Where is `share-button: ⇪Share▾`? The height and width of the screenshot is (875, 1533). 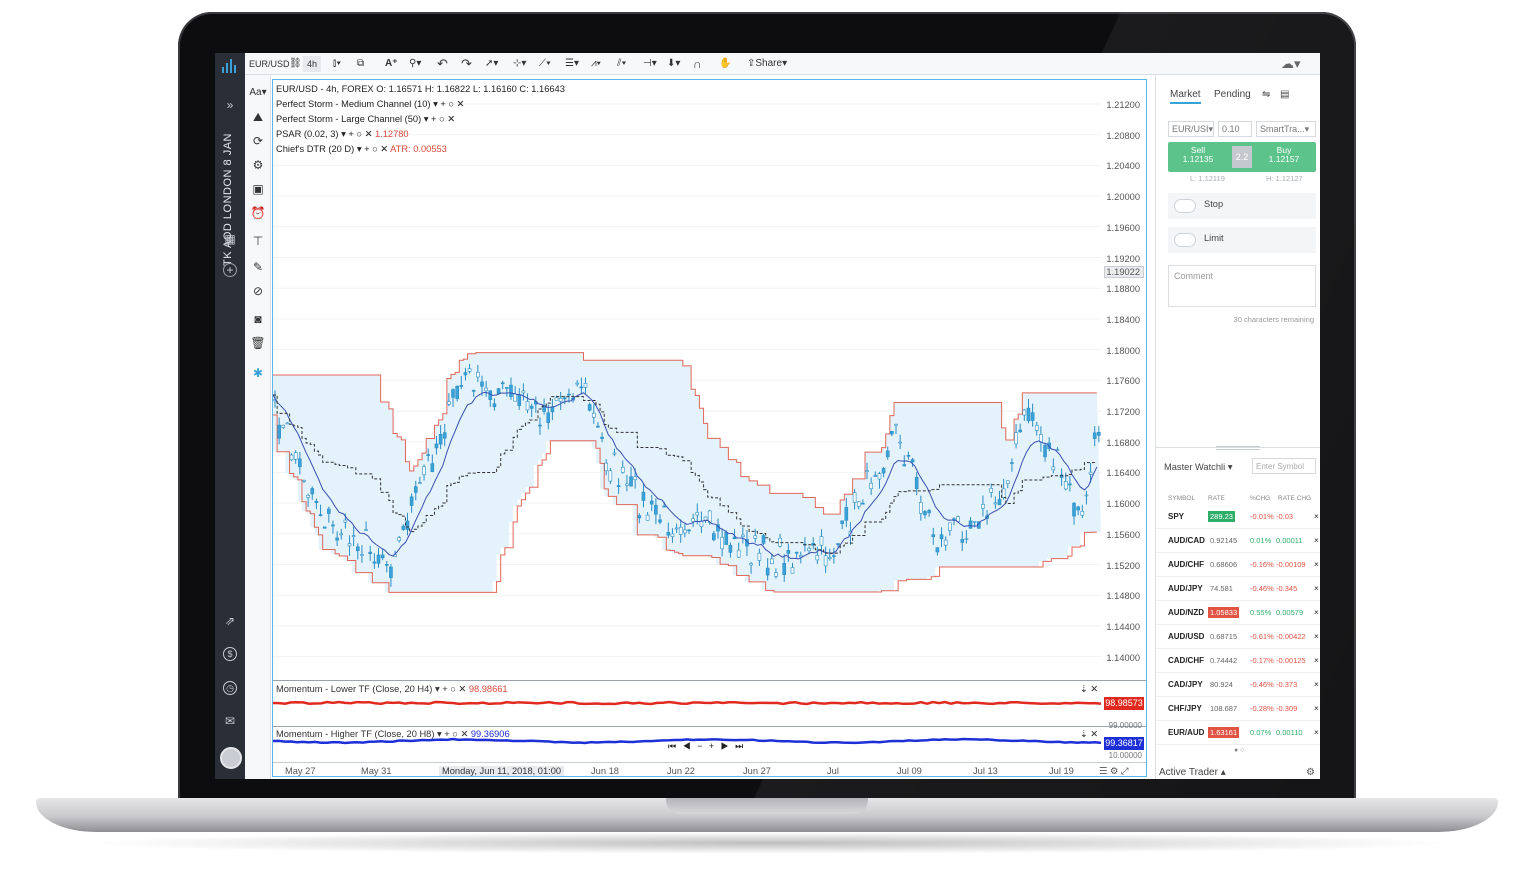 share-button: ⇪Share▾ is located at coordinates (767, 64).